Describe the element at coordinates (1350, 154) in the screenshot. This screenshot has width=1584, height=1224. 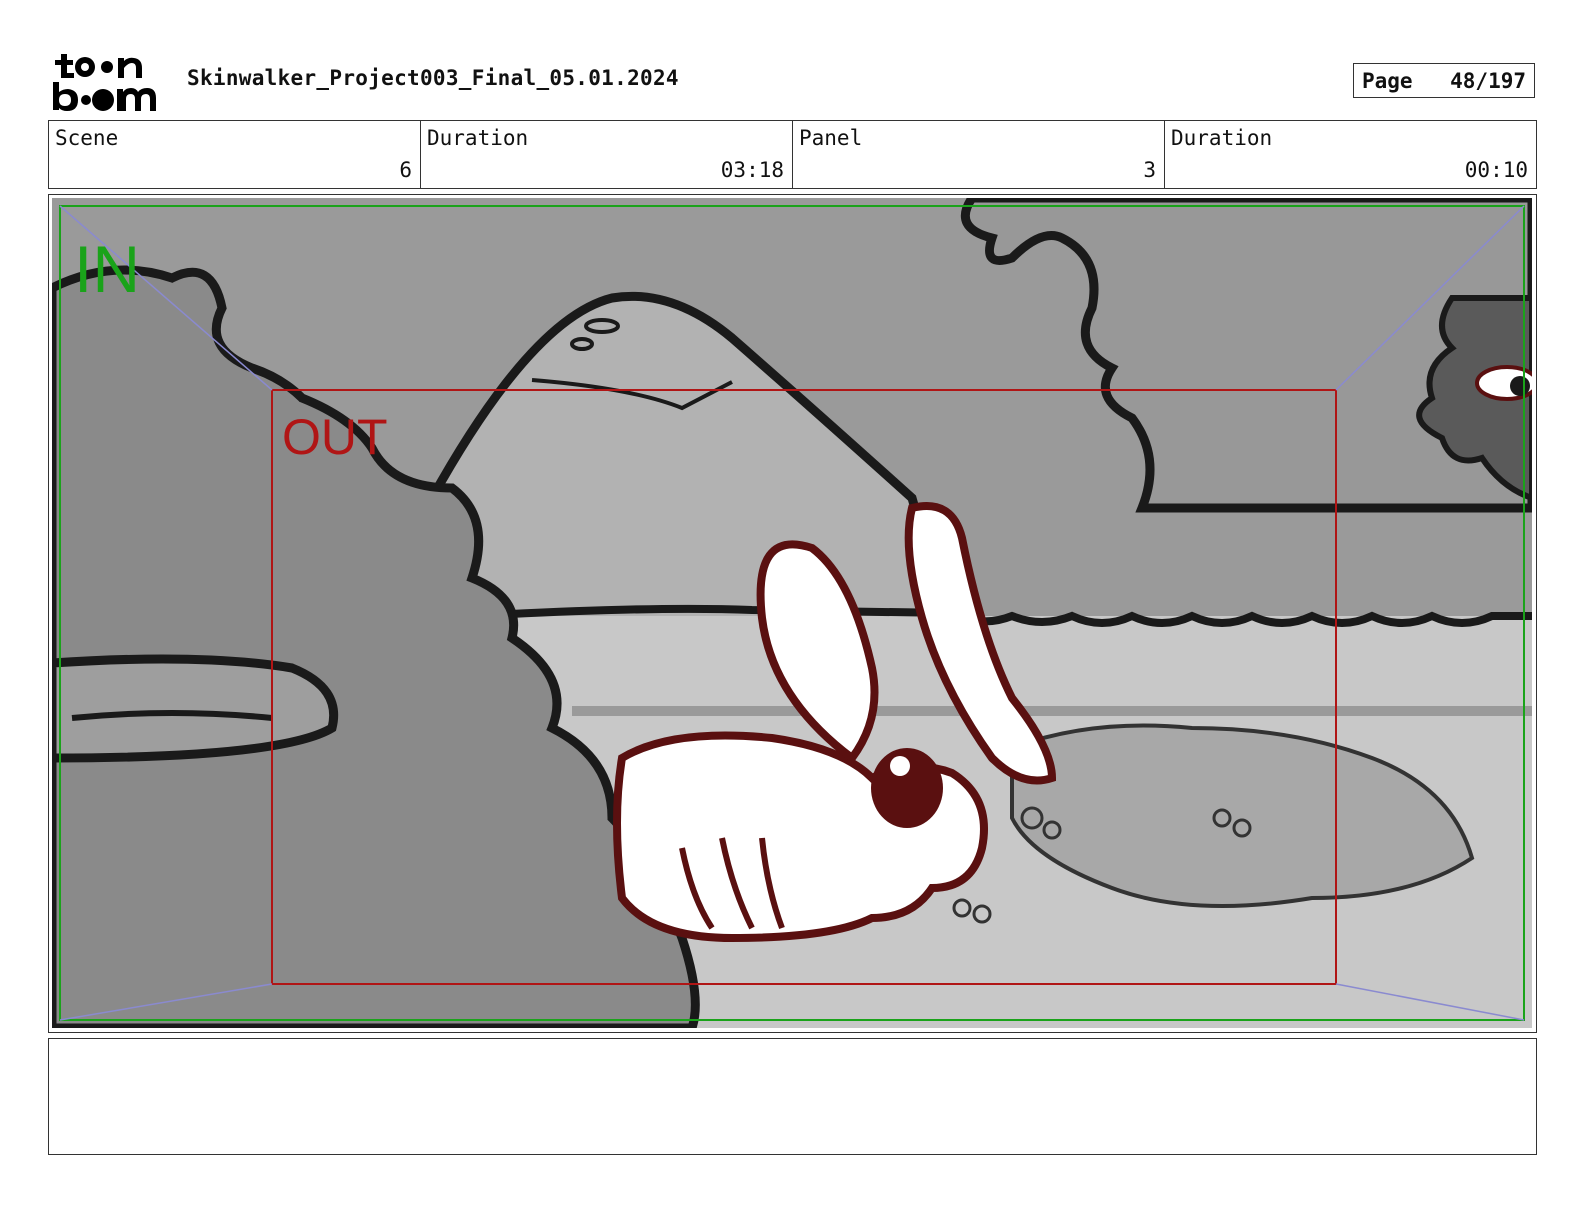
I see `panel-duration-cell: Duration 00:10` at that location.